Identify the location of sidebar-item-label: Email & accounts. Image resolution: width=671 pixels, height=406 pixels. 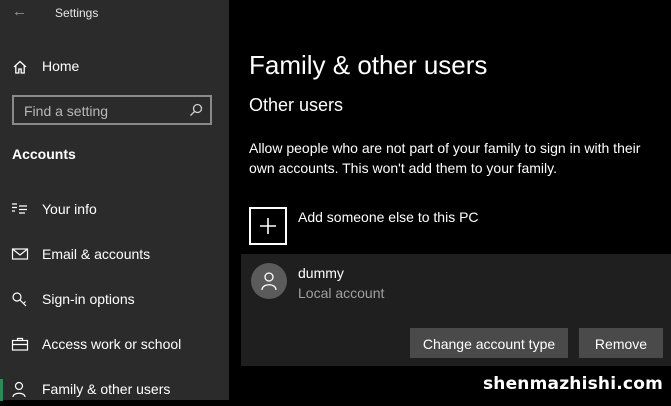
(96, 254).